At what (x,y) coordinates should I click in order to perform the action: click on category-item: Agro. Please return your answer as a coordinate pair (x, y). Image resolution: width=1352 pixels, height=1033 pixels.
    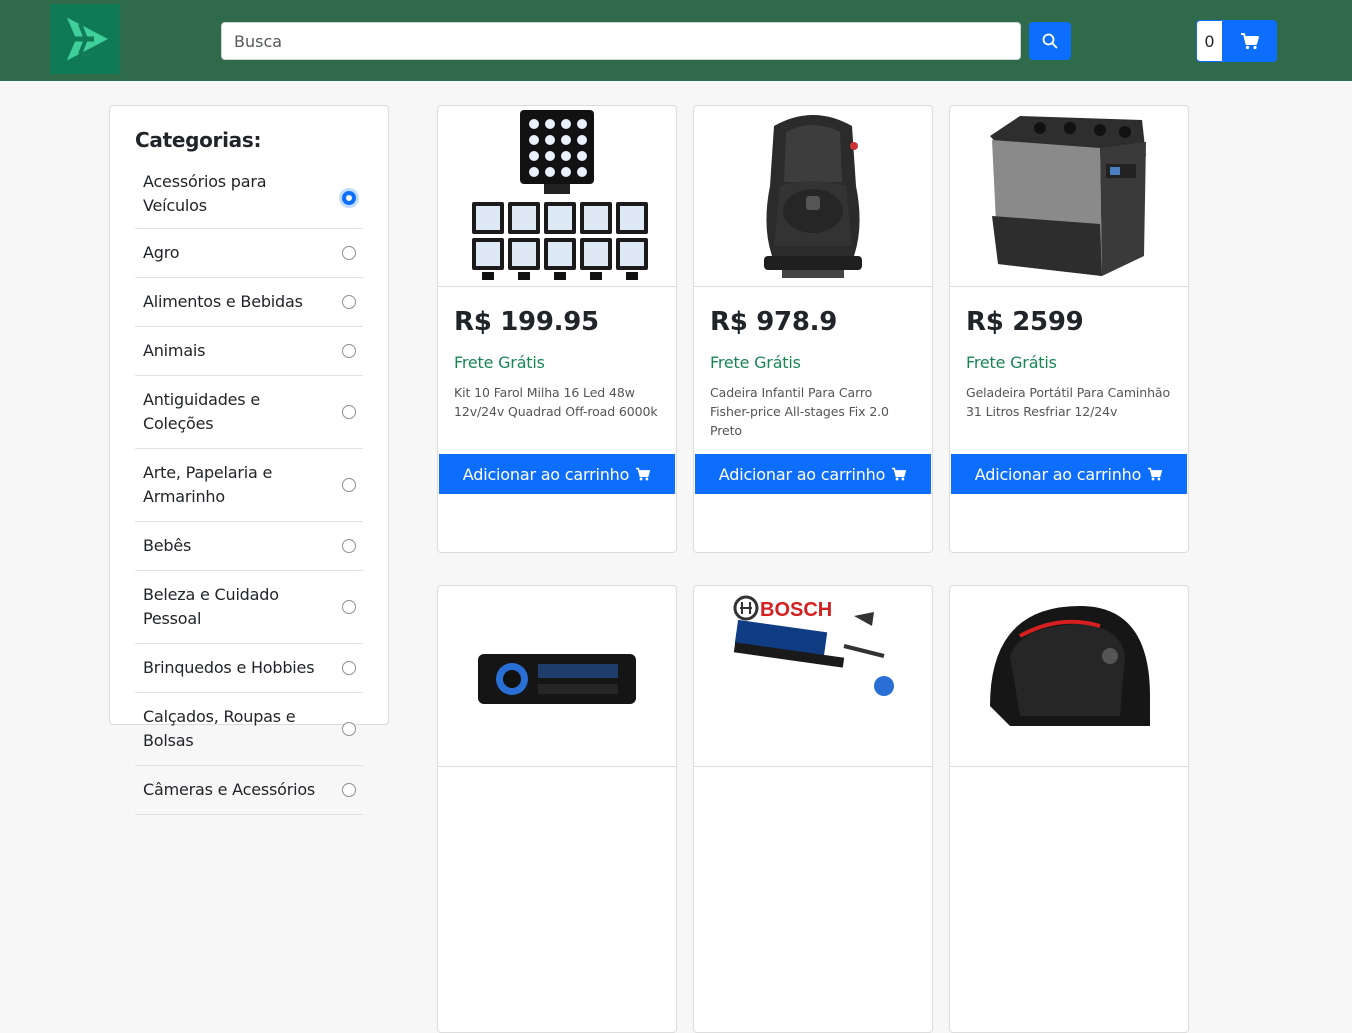
    Looking at the image, I should click on (249, 253).